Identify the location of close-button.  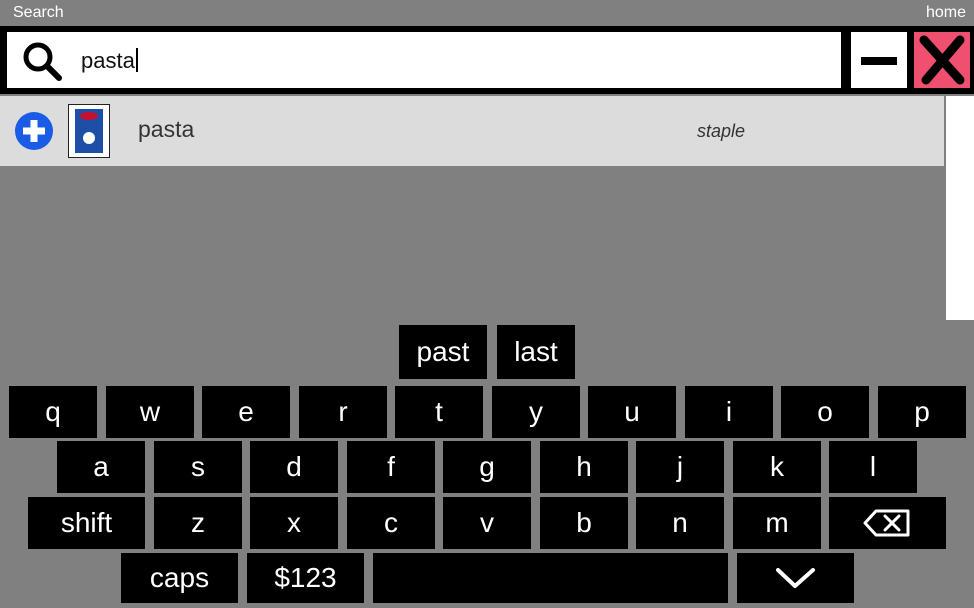
(942, 60).